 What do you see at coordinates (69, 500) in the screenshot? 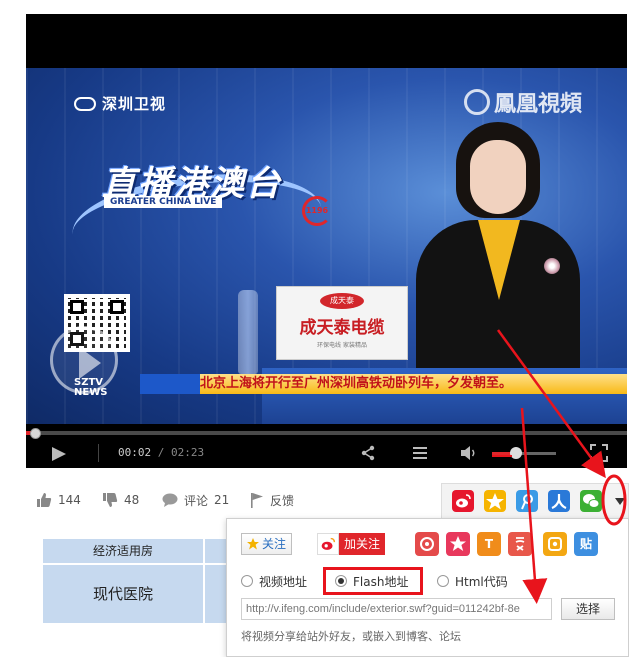
I see `like-count: 144` at bounding box center [69, 500].